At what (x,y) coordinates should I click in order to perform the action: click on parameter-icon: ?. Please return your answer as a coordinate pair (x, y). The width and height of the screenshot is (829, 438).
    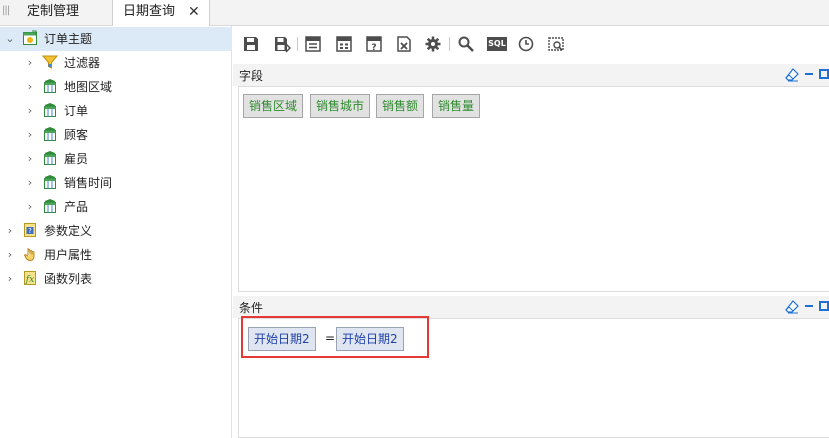
    Looking at the image, I should click on (30, 230).